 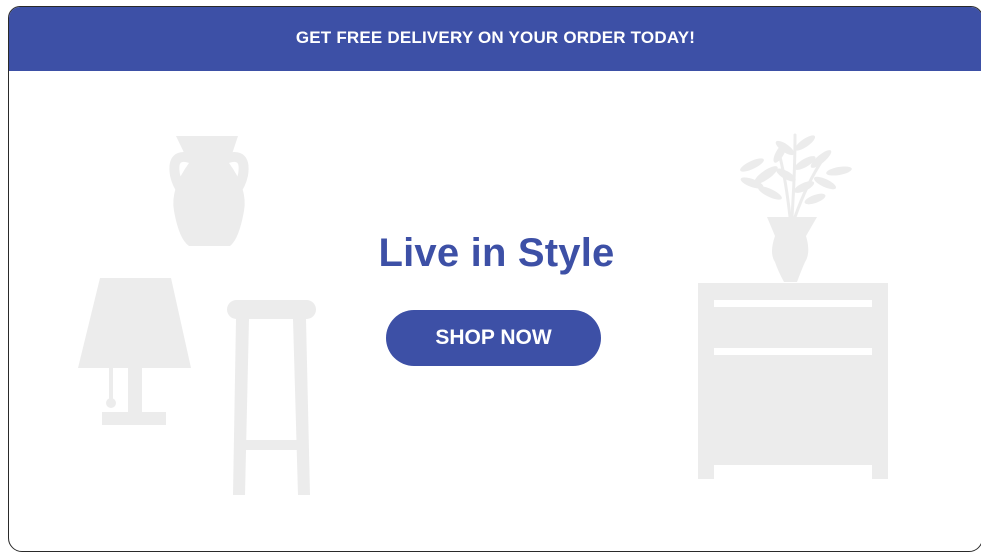 I want to click on promo-banner: GET FREE DELIVERY ON YOUR ORDER TODAY!, so click(x=495, y=39).